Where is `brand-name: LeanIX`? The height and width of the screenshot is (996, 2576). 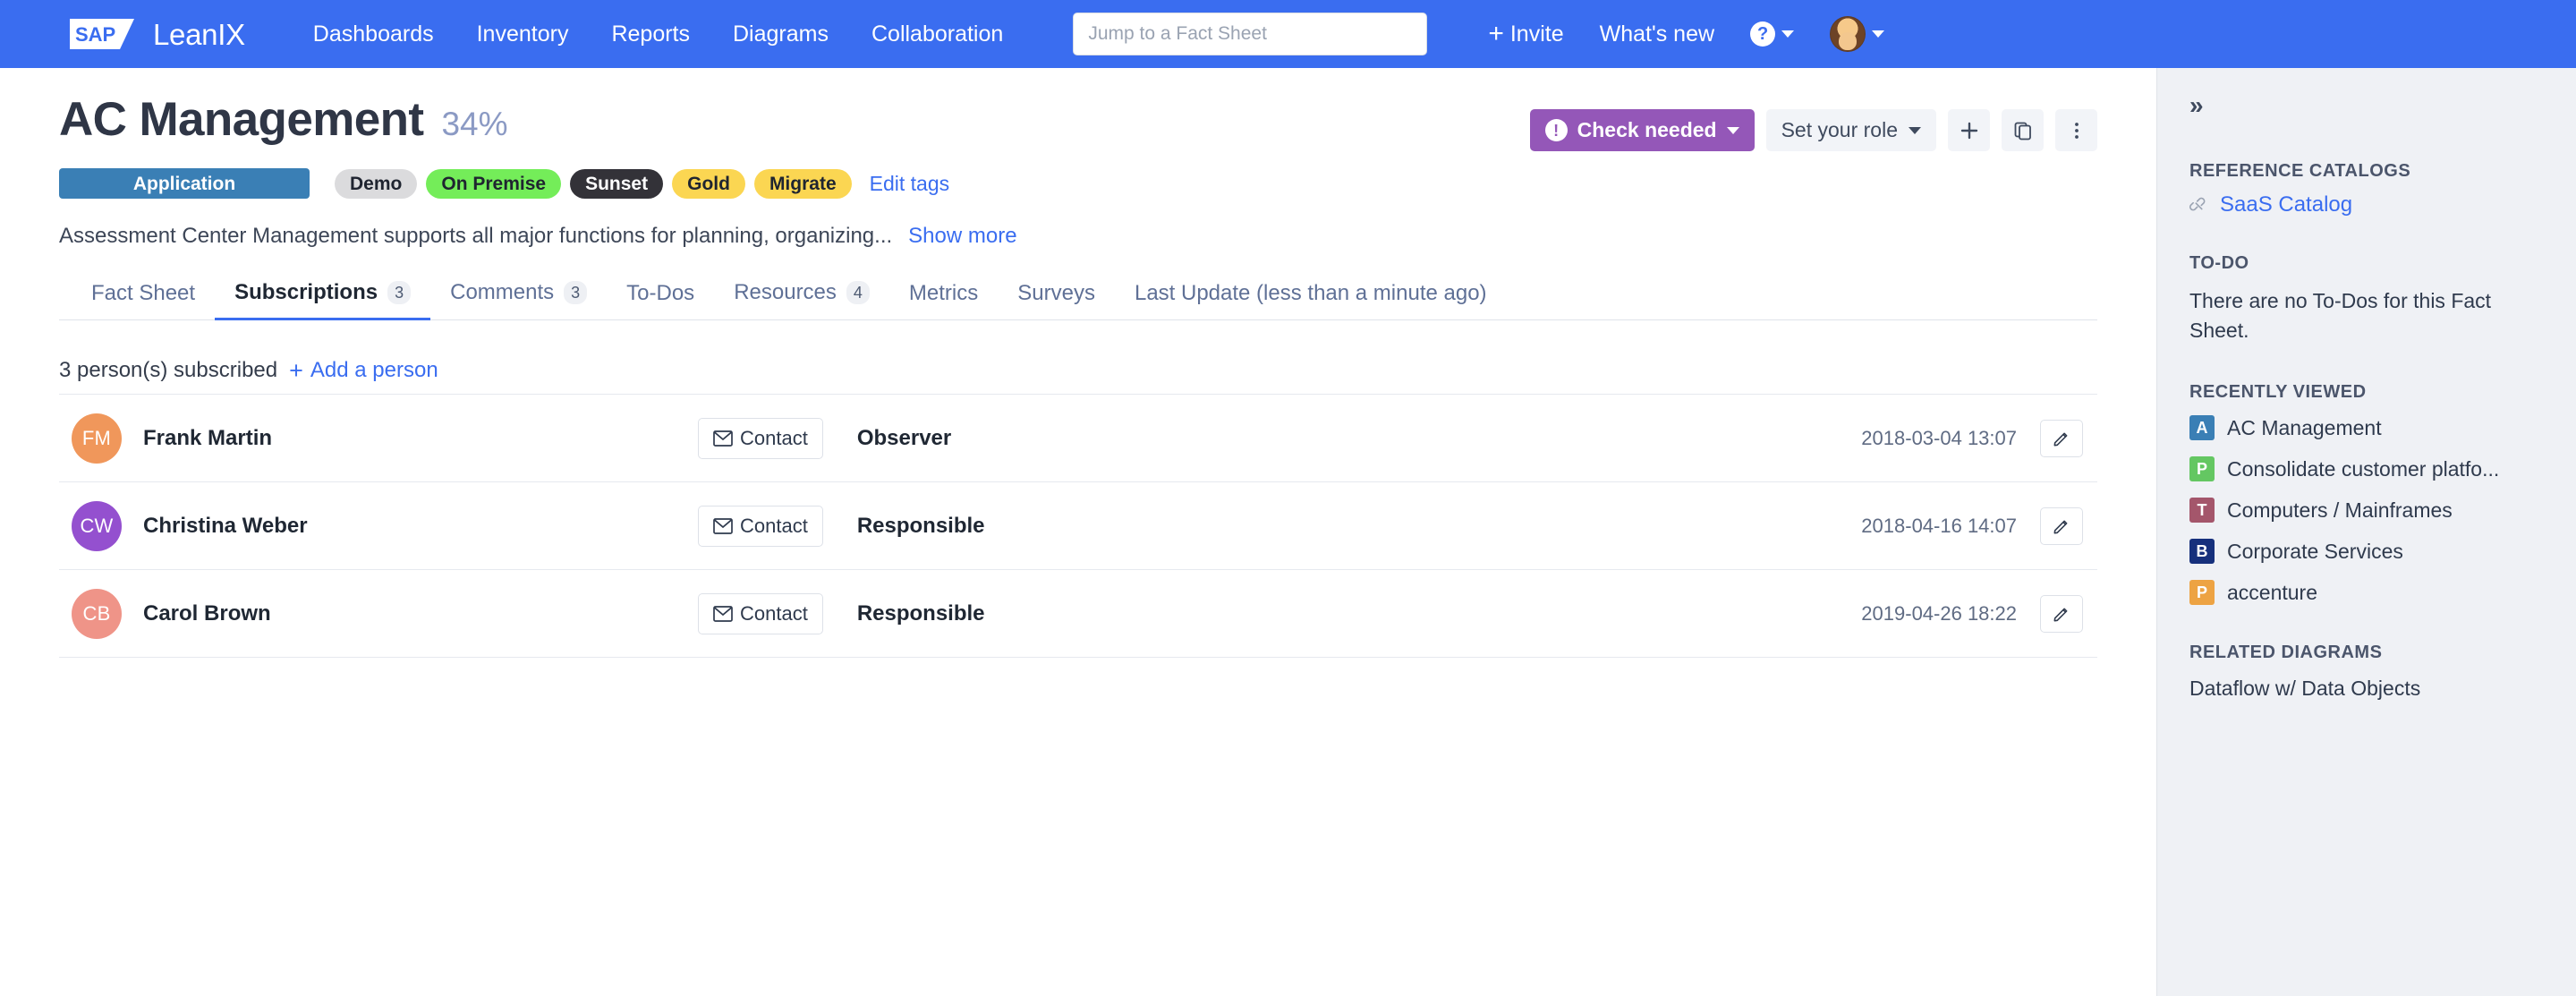
brand-name: LeanIX is located at coordinates (199, 34).